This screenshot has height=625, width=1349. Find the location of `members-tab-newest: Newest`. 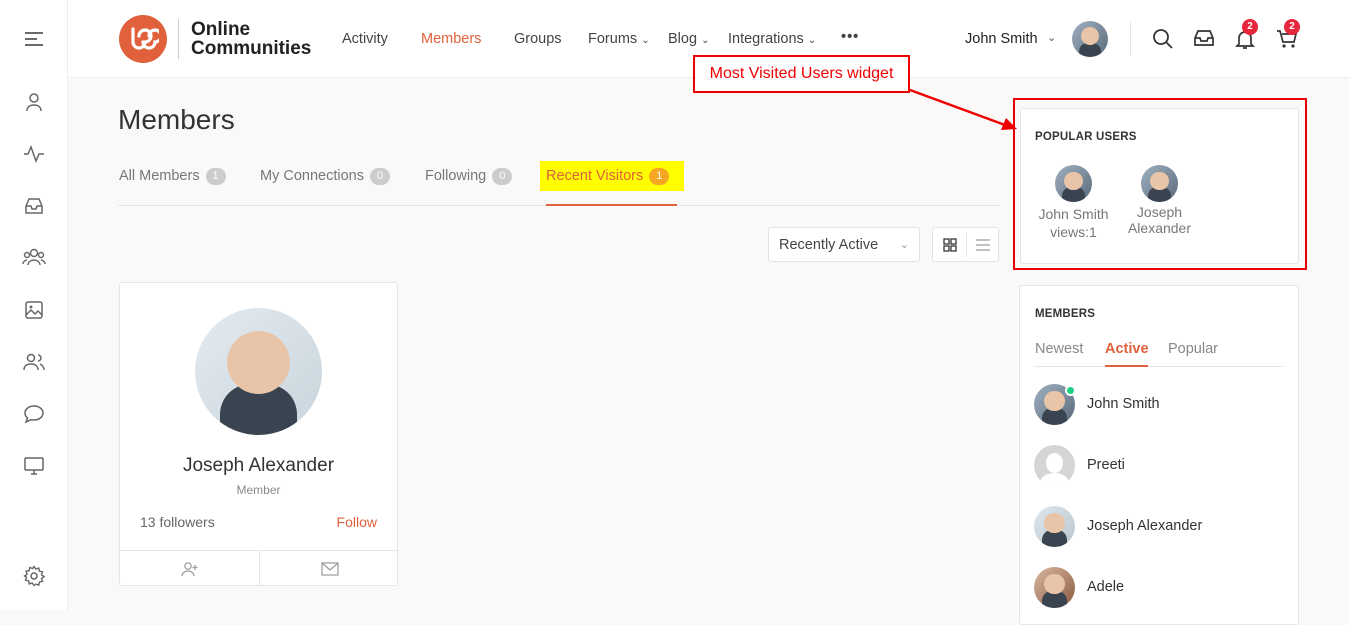

members-tab-newest: Newest is located at coordinates (1059, 349).